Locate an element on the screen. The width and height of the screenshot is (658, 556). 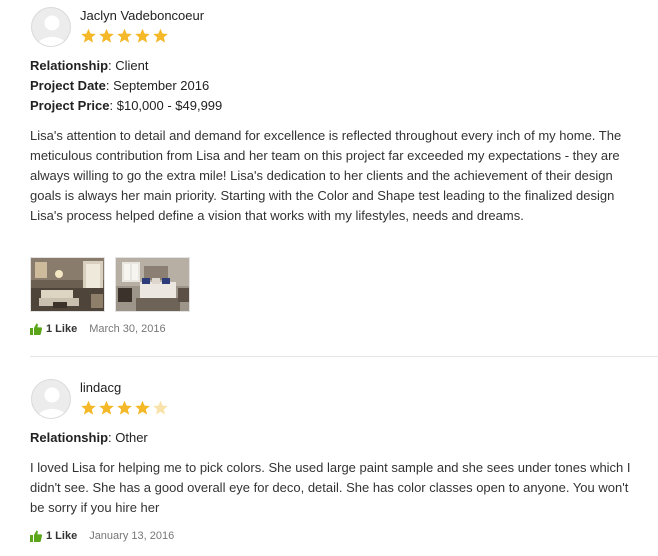
review-date: March 30, 2016 is located at coordinates (127, 329).